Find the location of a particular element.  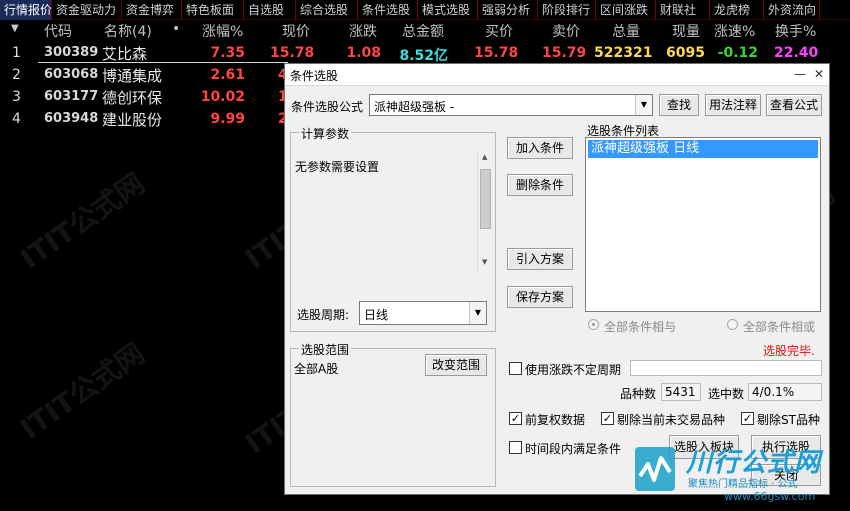

row-name: 建业股份 is located at coordinates (132, 120).